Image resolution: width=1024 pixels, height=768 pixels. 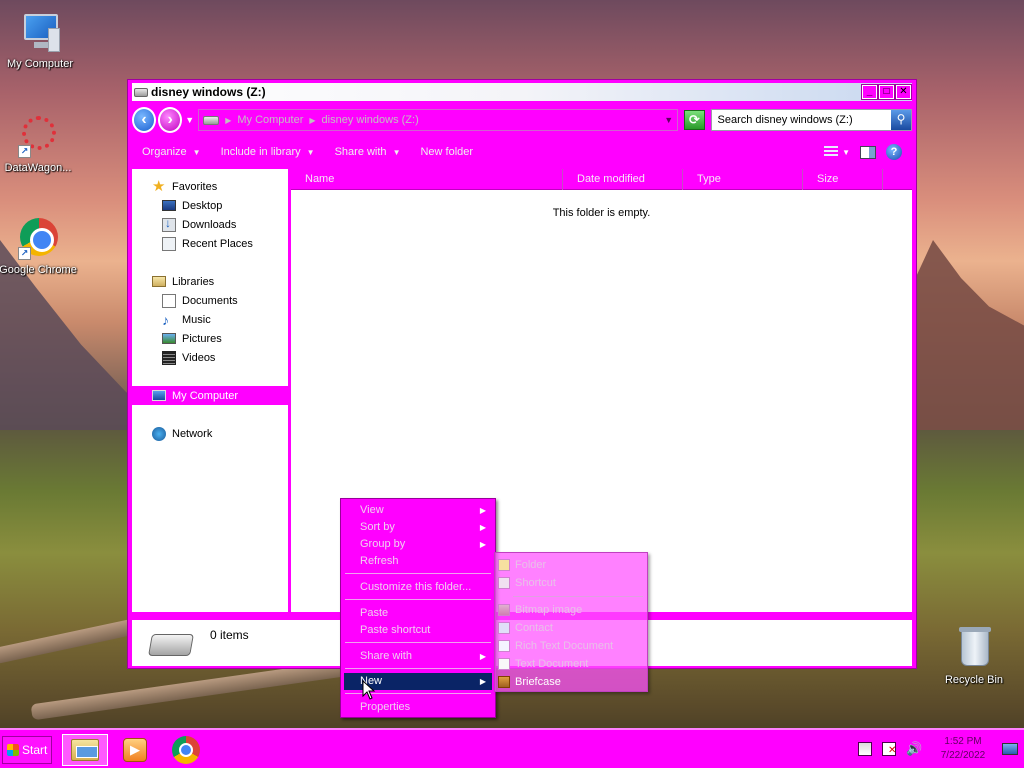 I want to click on breadcrumb-disney-windows: disney windows (Z:), so click(x=370, y=120).